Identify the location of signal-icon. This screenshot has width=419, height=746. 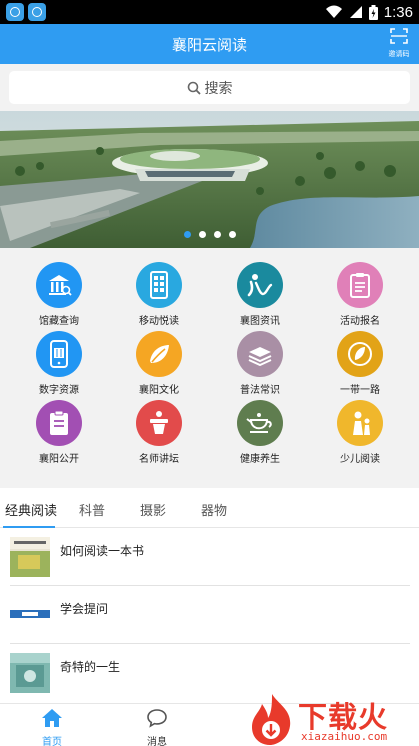
(355, 12).